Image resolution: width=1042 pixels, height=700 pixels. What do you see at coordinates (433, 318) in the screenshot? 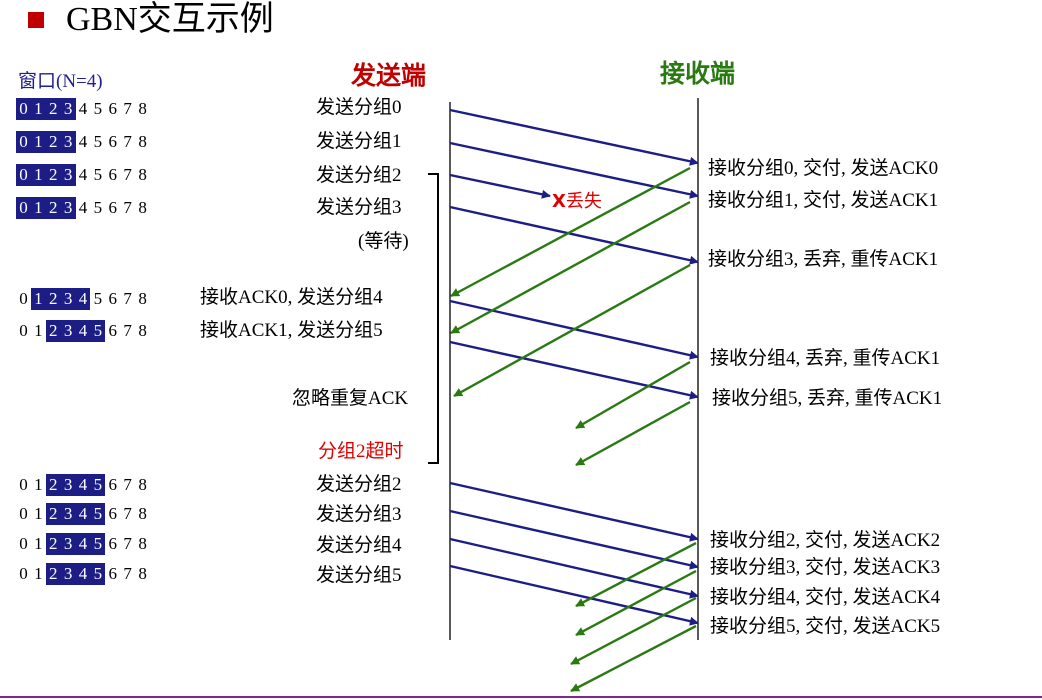
I see `timeout-bracket` at bounding box center [433, 318].